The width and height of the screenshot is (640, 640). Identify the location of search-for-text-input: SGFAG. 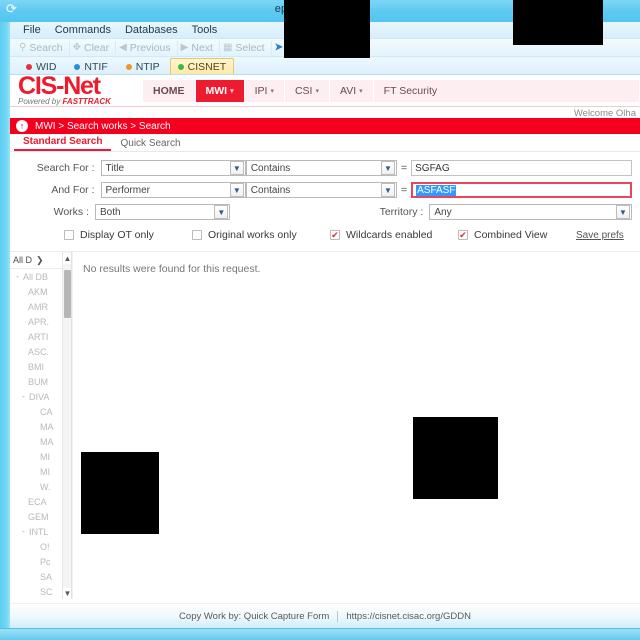
(522, 168).